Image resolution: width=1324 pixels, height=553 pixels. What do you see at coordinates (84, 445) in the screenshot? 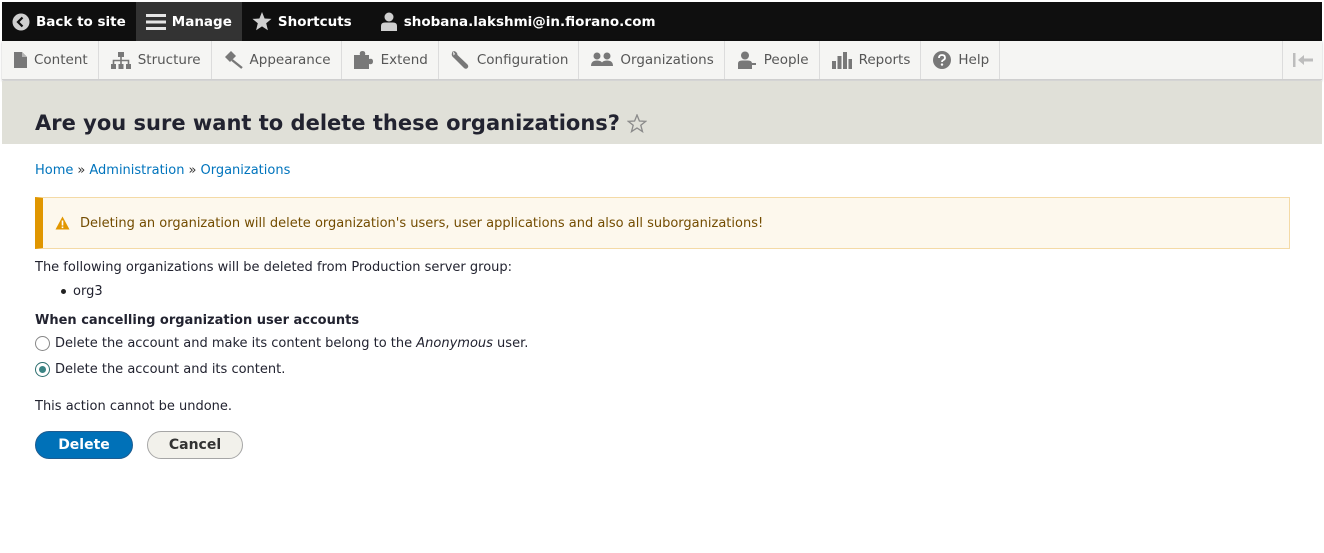
I see `delete-button: Delete` at bounding box center [84, 445].